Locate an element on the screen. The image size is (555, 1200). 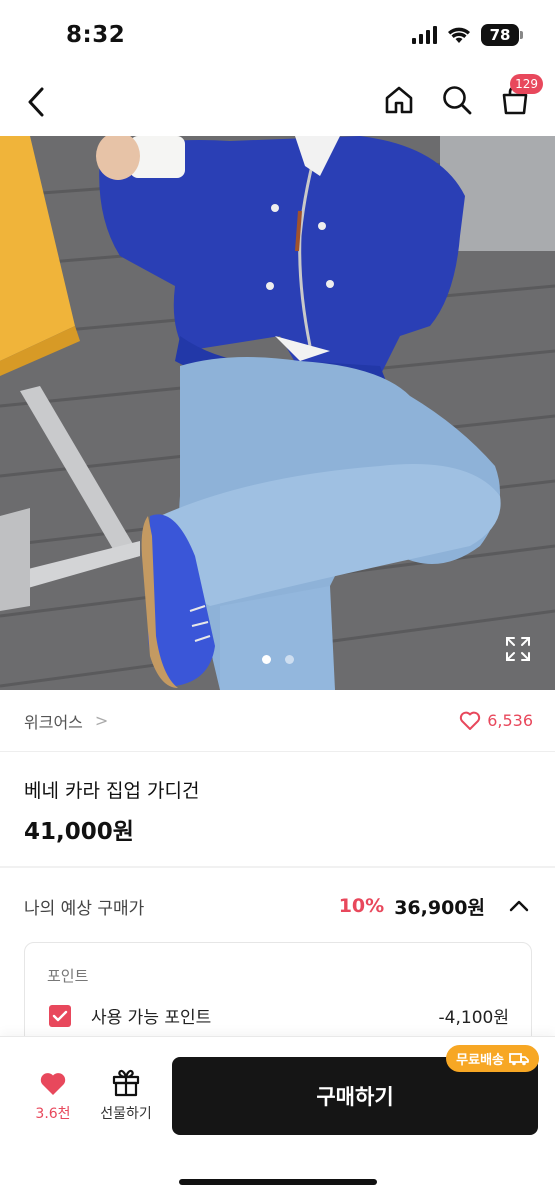
back-icon is located at coordinates (36, 102).